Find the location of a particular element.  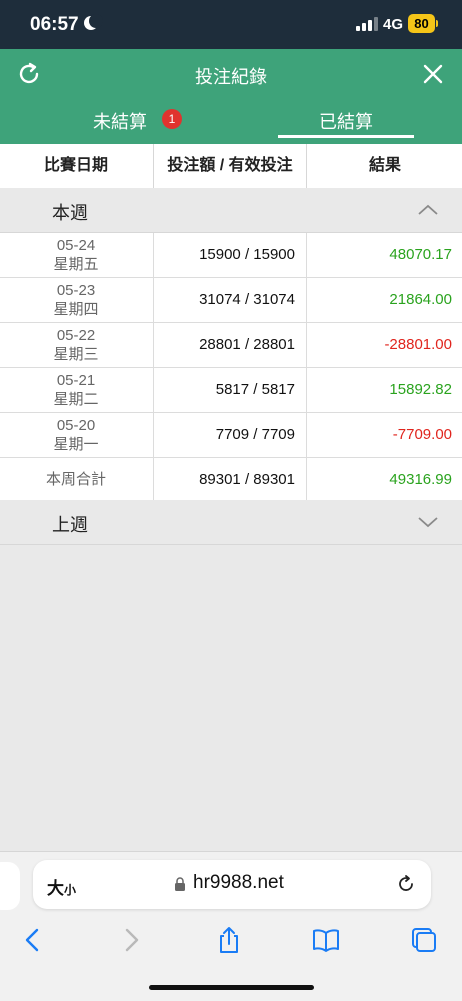

table-row: 05-22 星期三 28801 / 28801 -28801.00 is located at coordinates (231, 345).